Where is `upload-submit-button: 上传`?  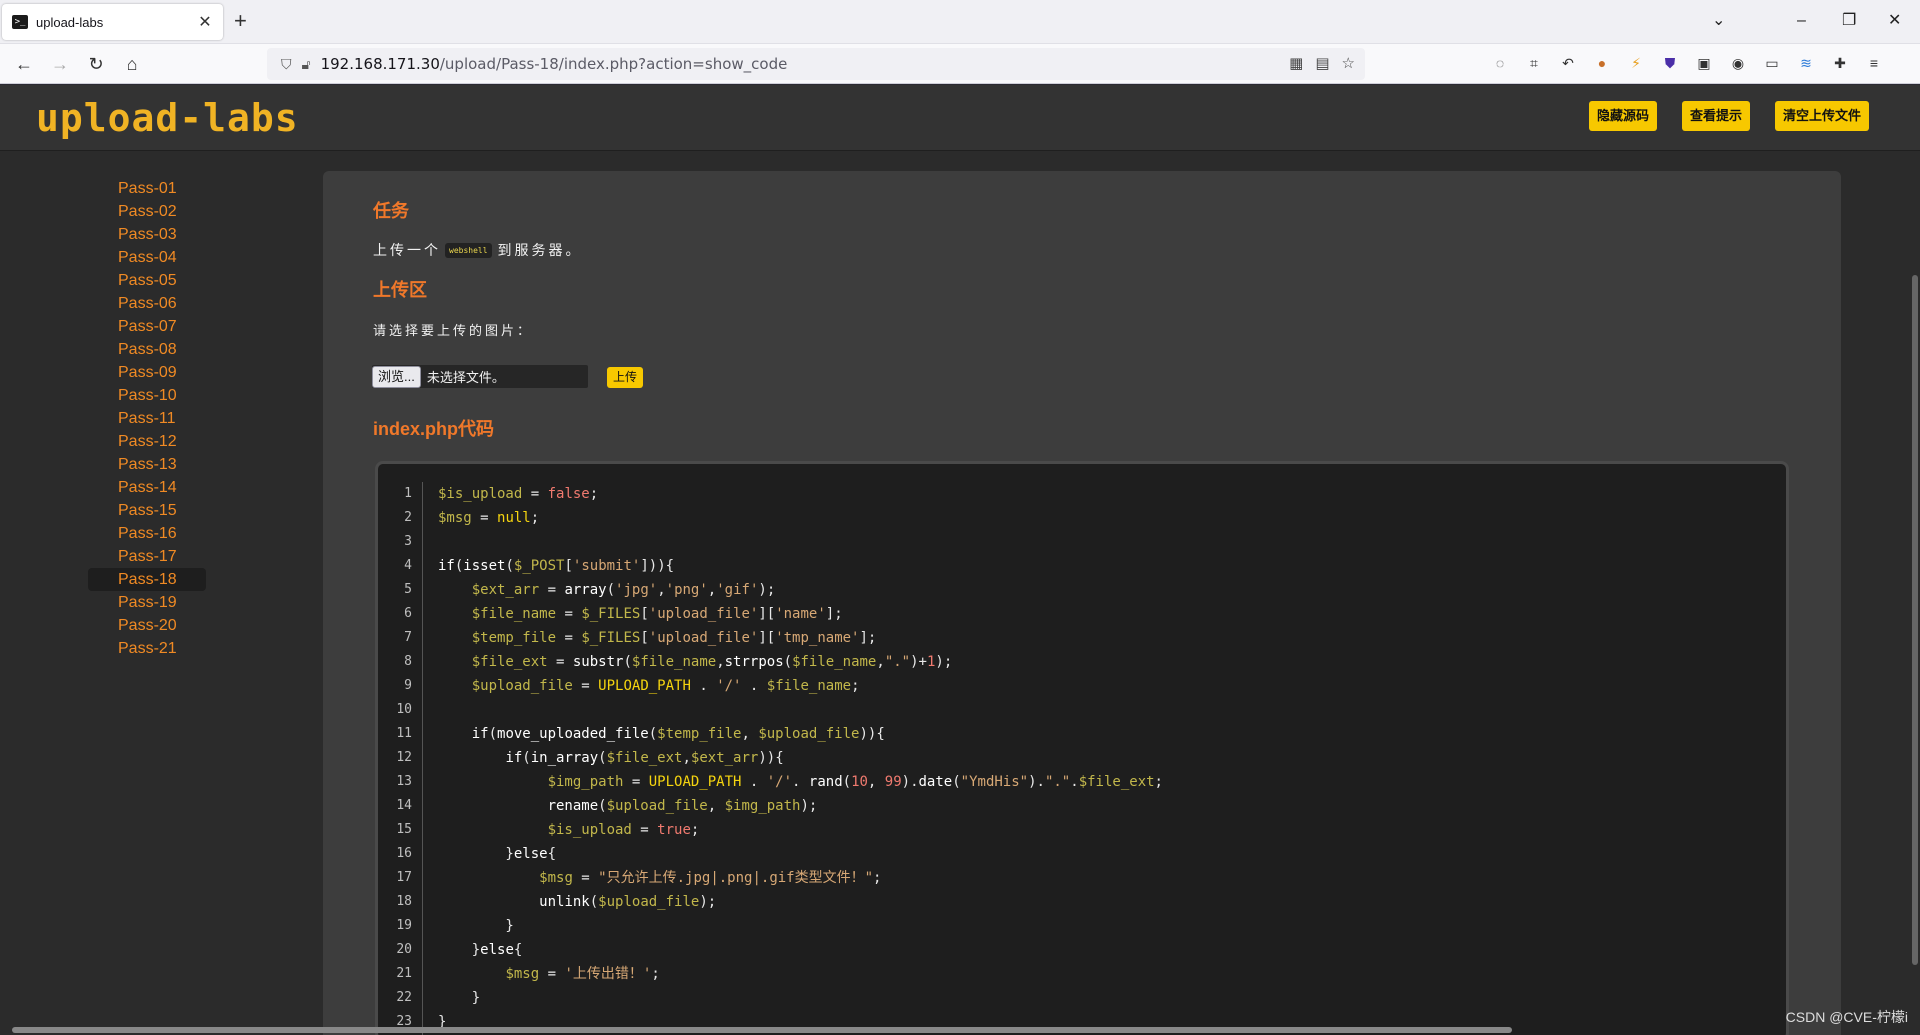
upload-submit-button: 上传 is located at coordinates (625, 377).